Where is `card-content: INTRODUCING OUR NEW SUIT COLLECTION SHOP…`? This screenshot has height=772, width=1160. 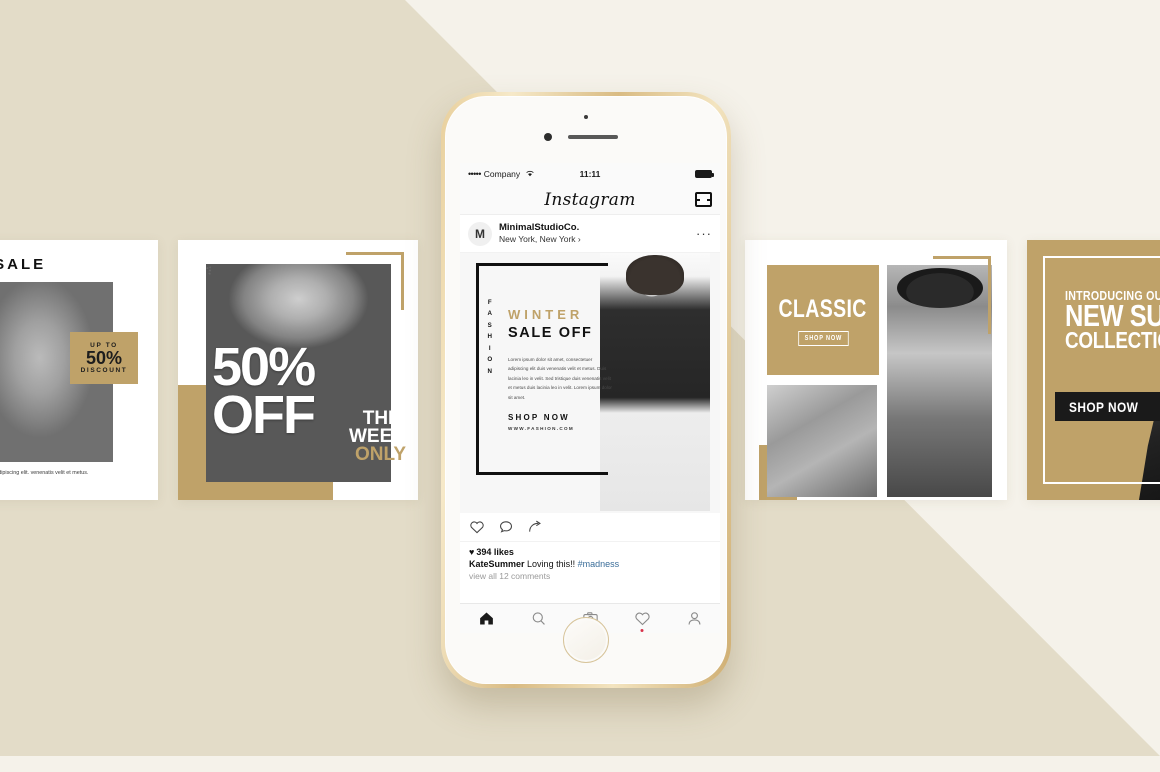 card-content: INTRODUCING OUR NEW SUIT COLLECTION SHOP… is located at coordinates (1093, 370).